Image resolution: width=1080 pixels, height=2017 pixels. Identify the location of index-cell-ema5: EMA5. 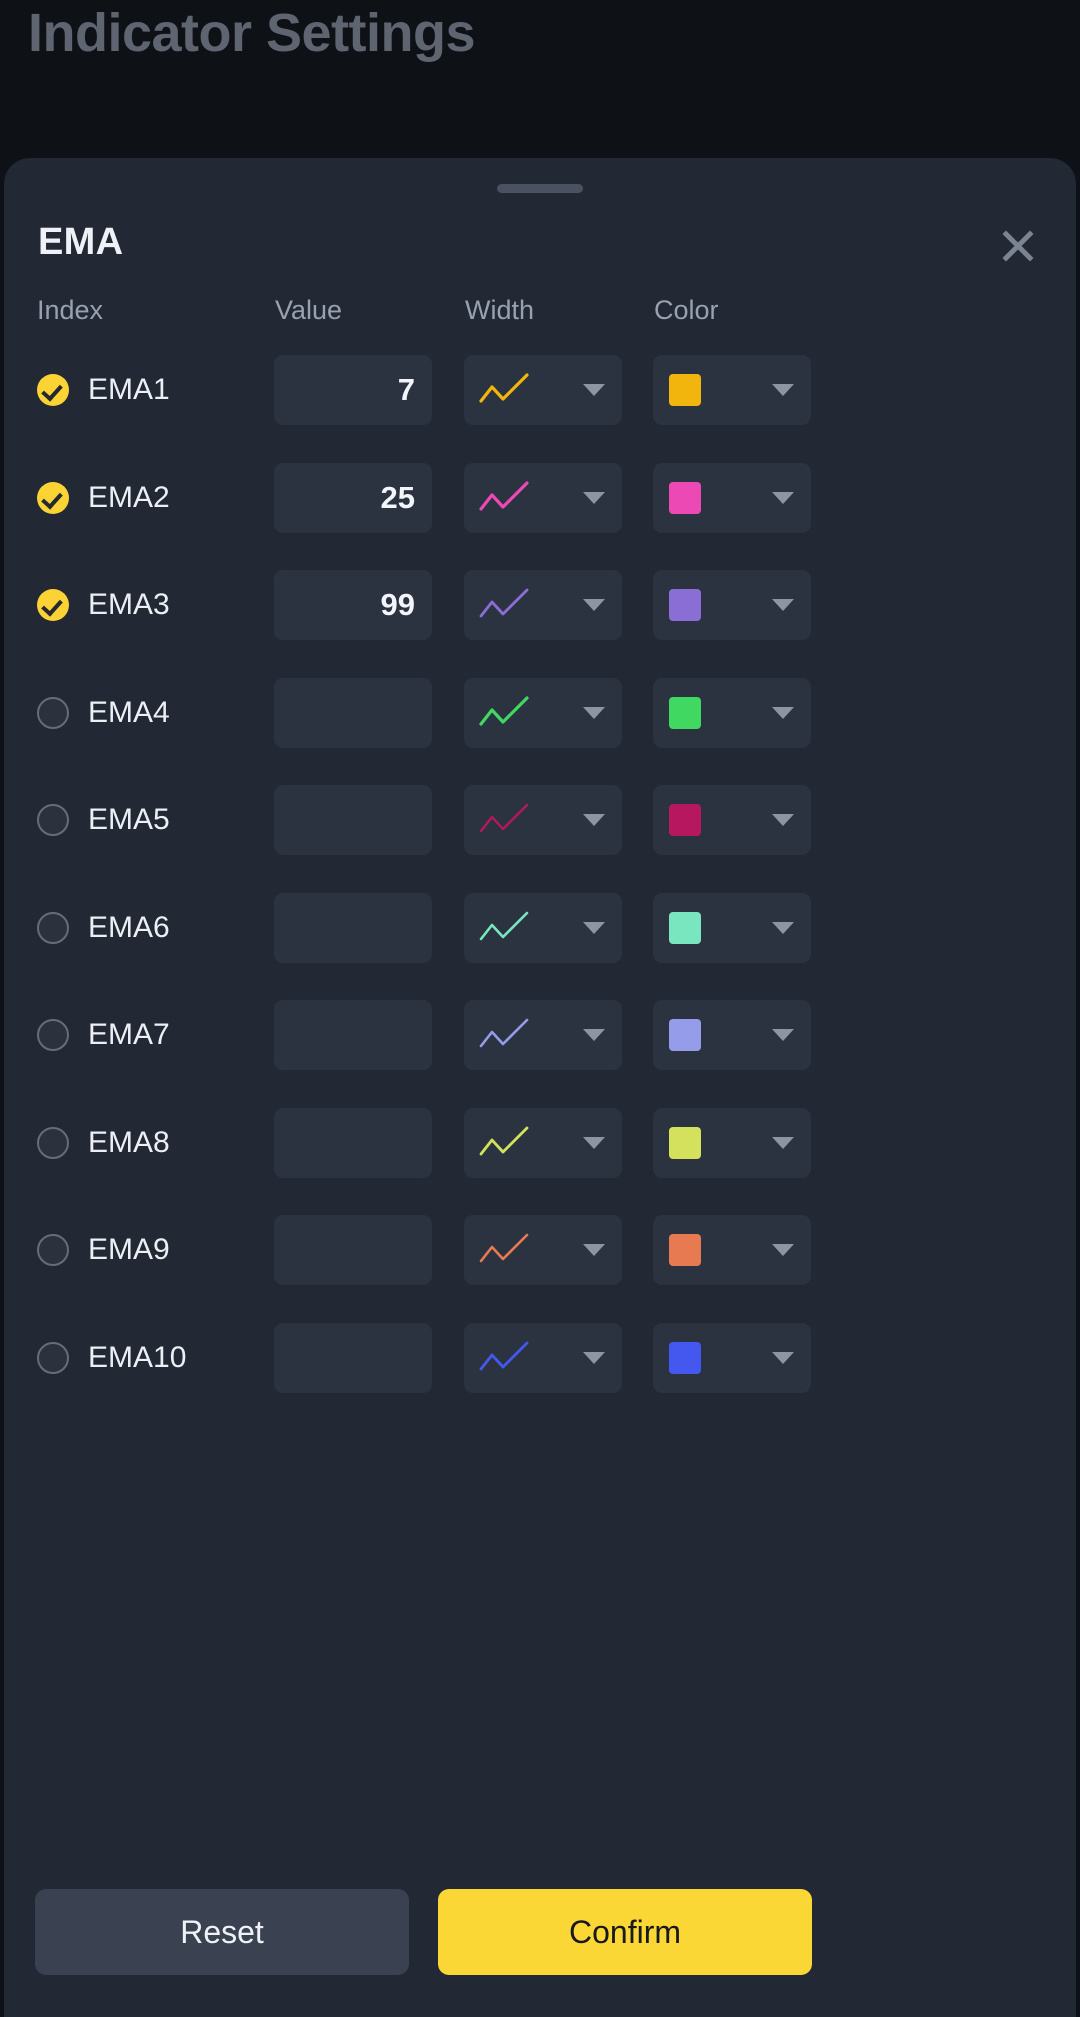
(103, 820).